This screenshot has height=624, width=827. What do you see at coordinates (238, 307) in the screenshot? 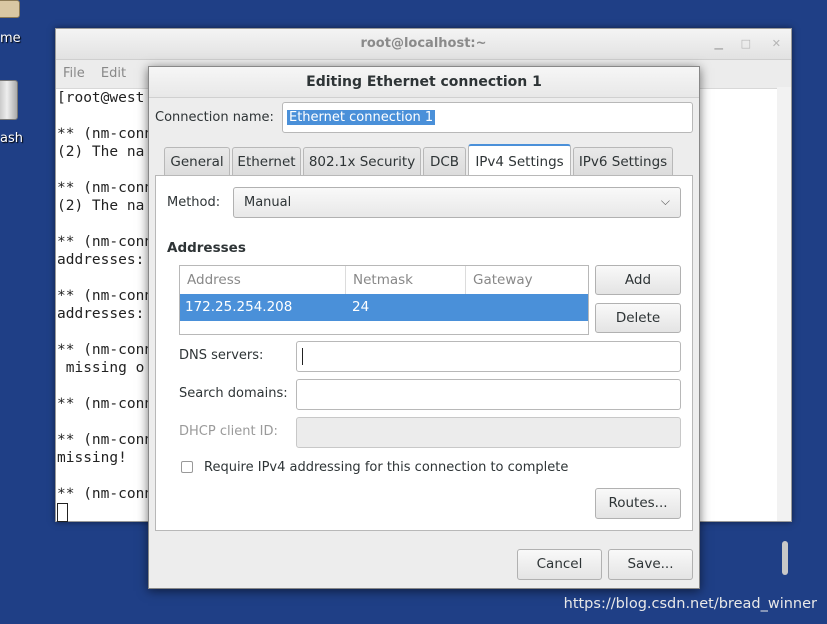
I see `row-address: 172.25.254.208` at bounding box center [238, 307].